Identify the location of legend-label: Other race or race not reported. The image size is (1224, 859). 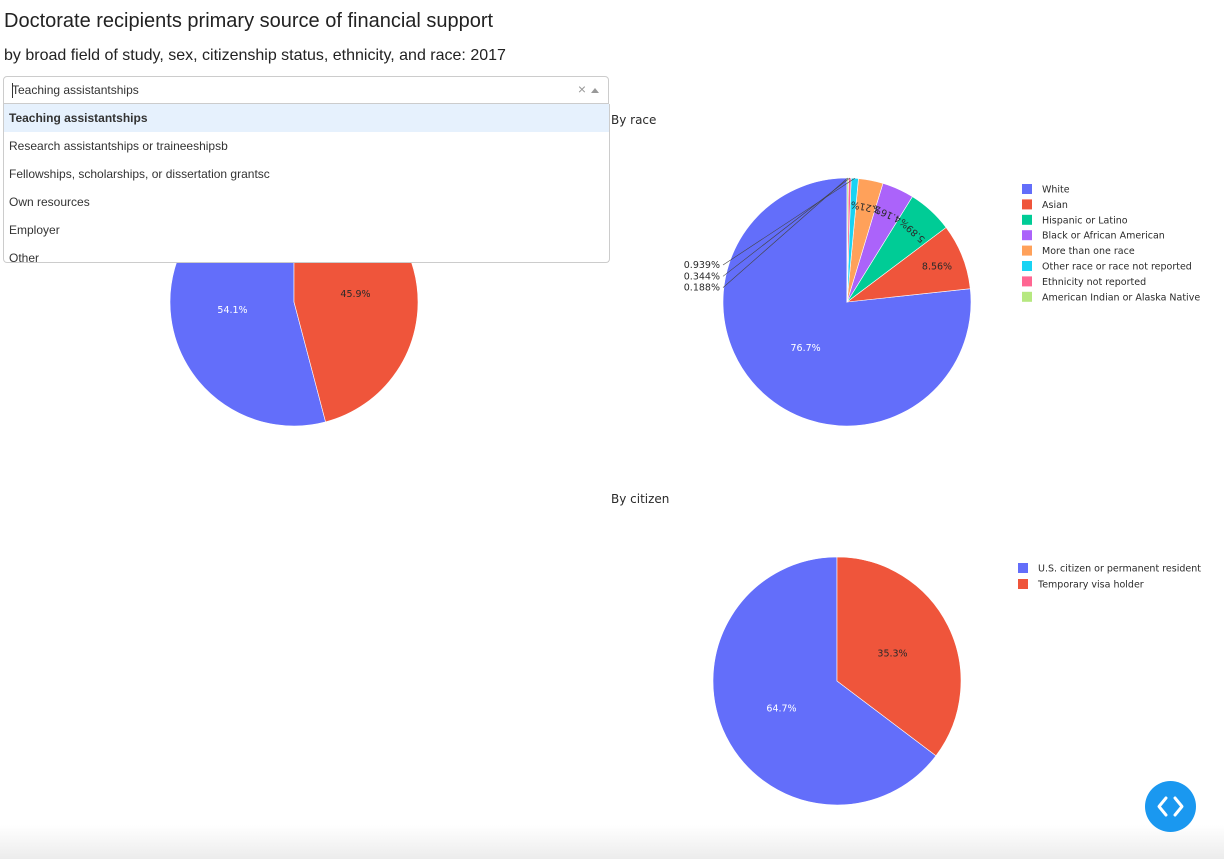
(1117, 267).